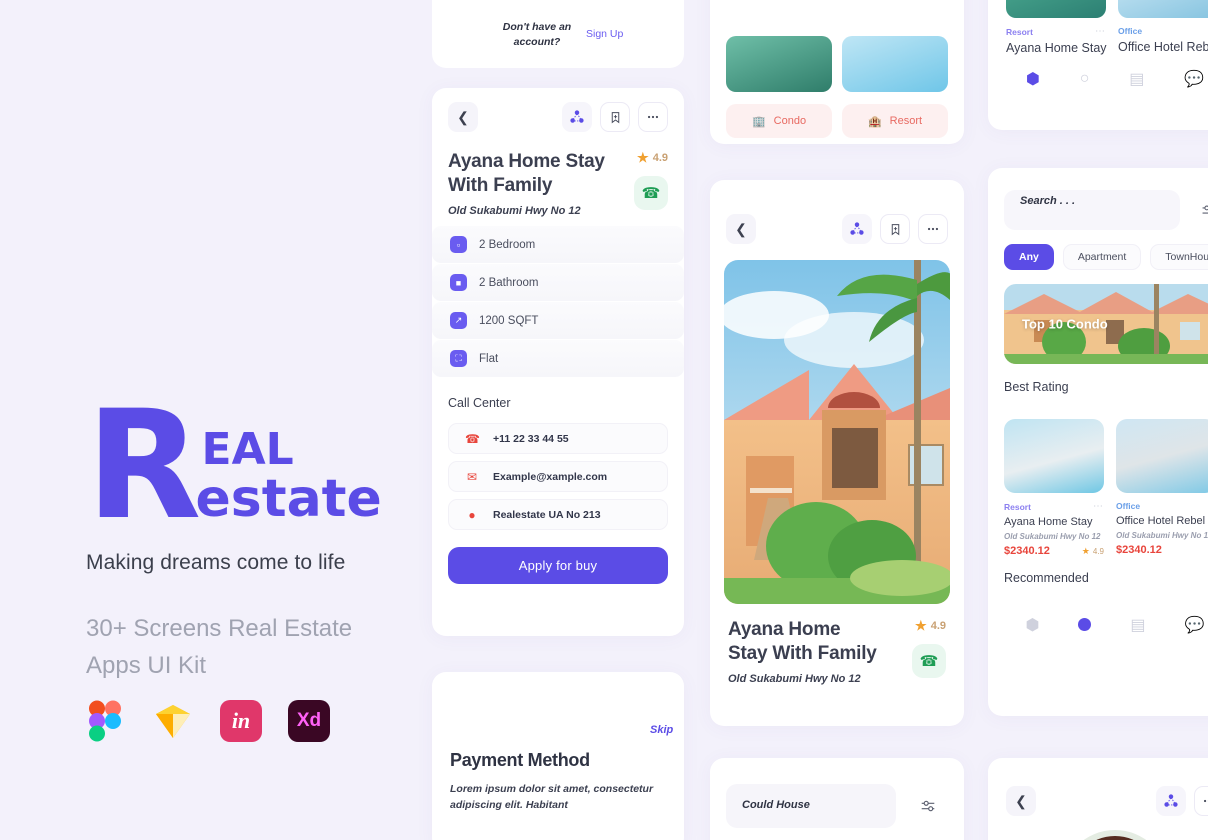  Describe the element at coordinates (938, 626) in the screenshot. I see `property-rating-value: 4.9` at that location.